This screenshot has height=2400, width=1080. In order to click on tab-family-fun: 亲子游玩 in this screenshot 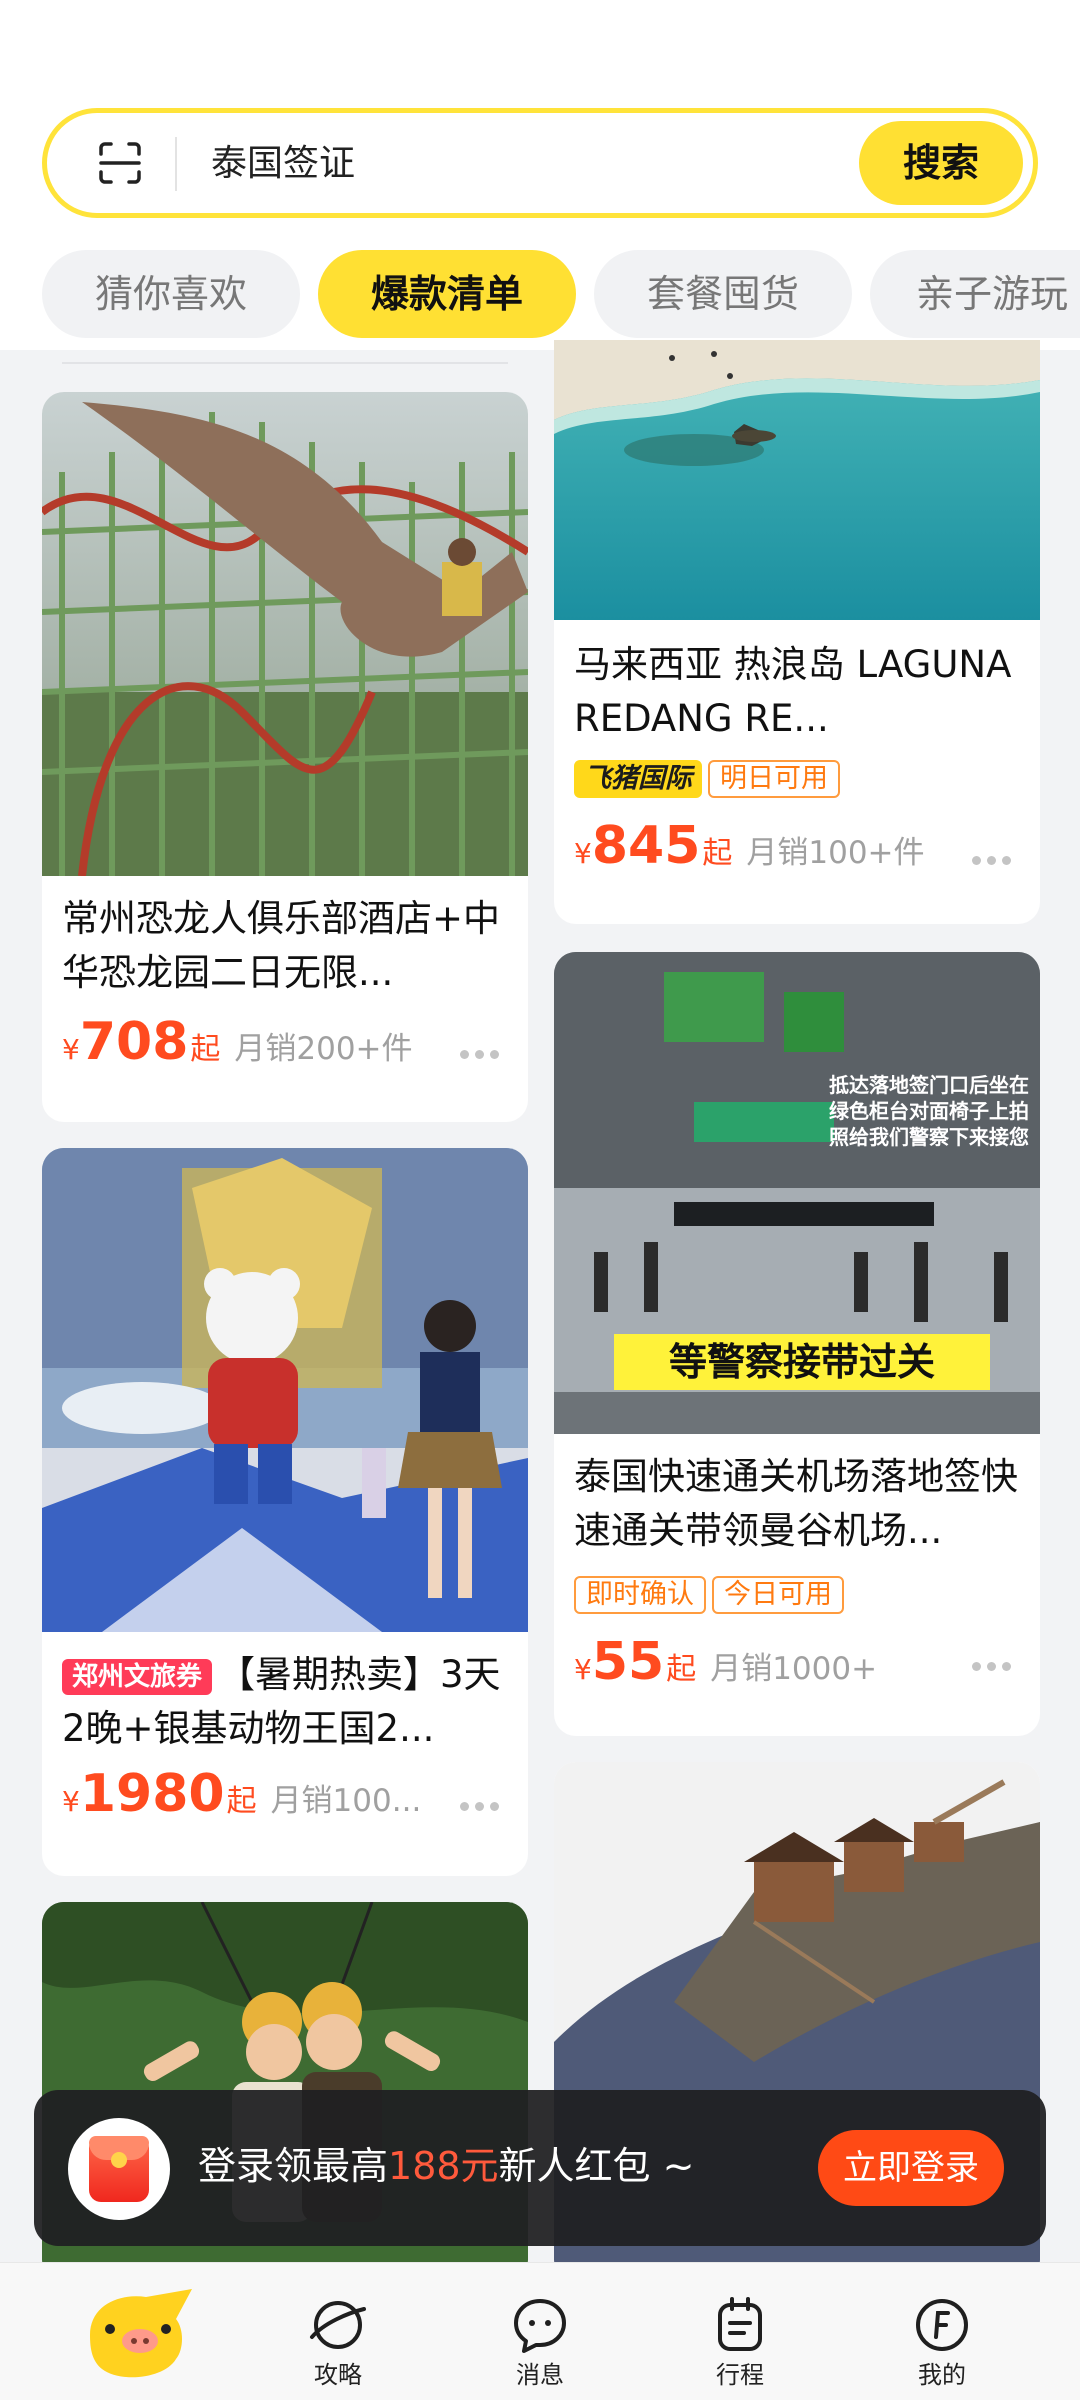, I will do `click(975, 294)`.